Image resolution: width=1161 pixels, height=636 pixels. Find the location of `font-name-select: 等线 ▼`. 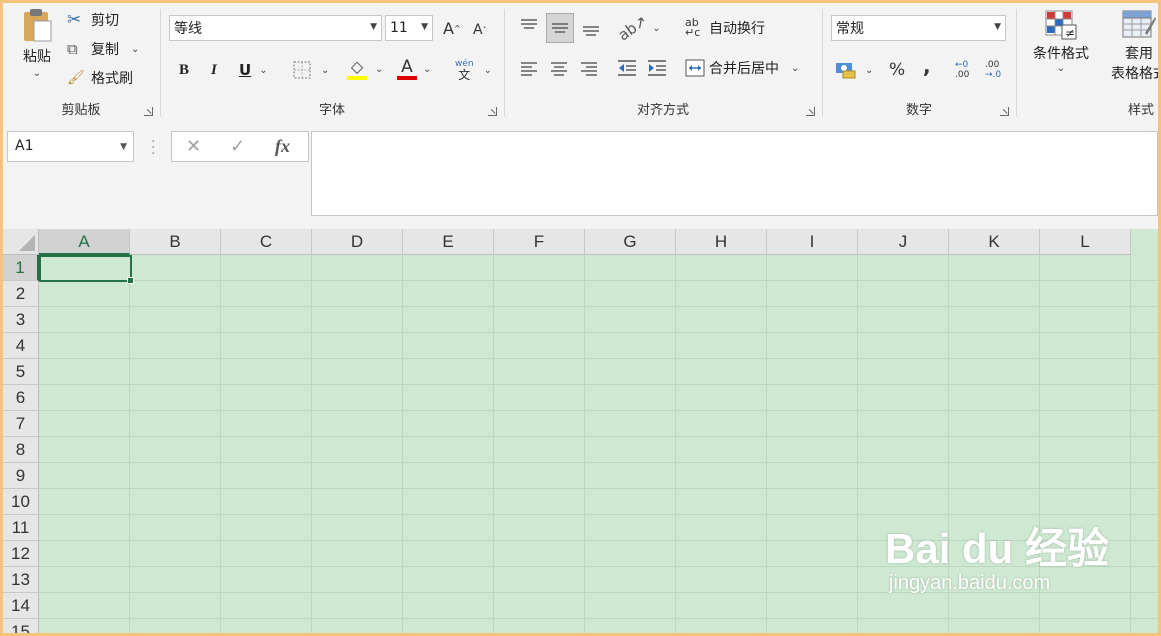

font-name-select: 等线 ▼ is located at coordinates (275, 28).